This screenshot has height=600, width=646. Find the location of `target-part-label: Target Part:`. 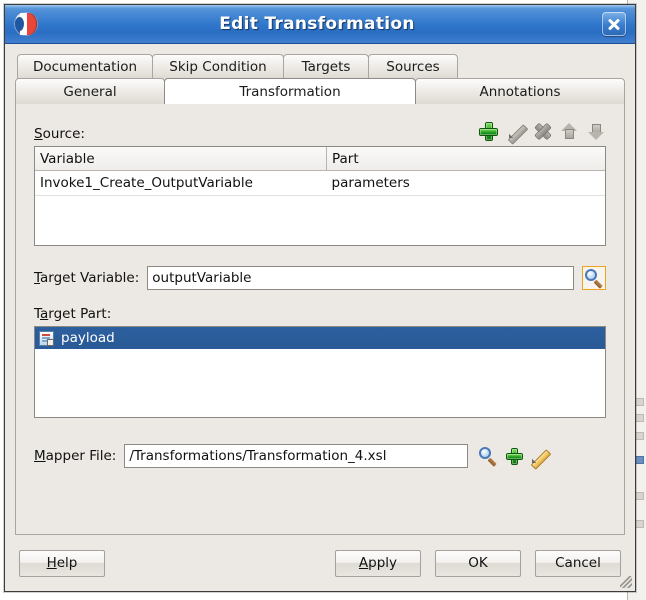

target-part-label: Target Part: is located at coordinates (73, 314).